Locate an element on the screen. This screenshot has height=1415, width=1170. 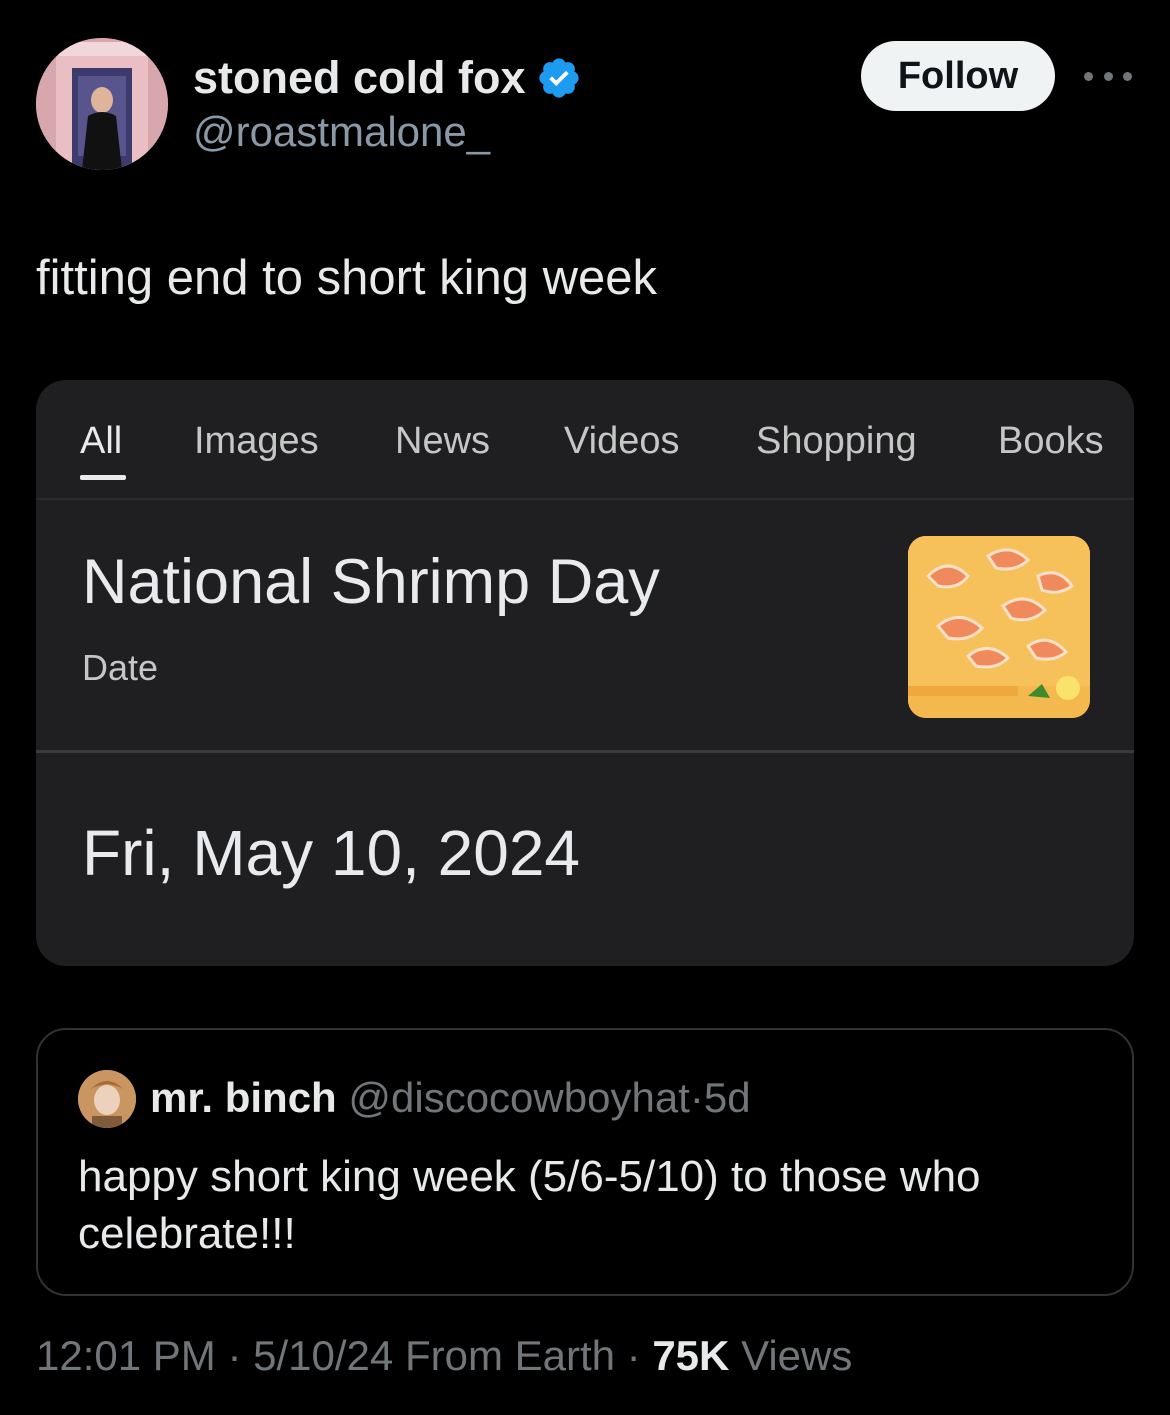
quoted-handle: @discocowboyhat is located at coordinates (518, 1097).